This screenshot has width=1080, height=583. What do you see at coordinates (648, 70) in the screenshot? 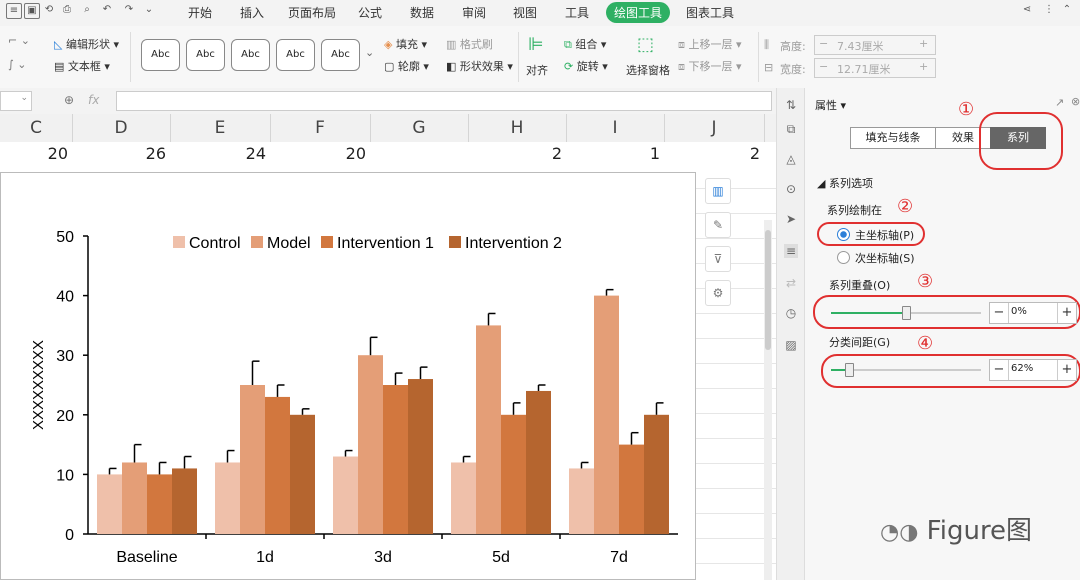
I see `select-pane-button: 选择窗格` at bounding box center [648, 70].